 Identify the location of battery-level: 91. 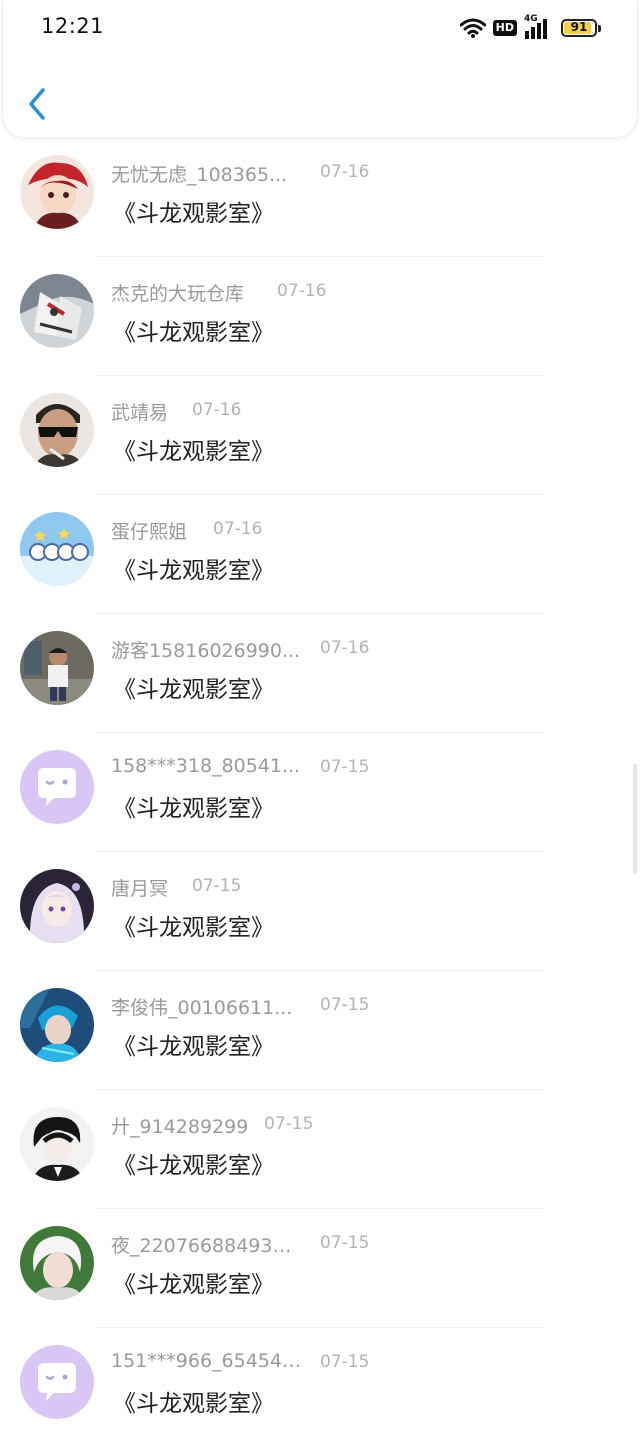
(579, 27).